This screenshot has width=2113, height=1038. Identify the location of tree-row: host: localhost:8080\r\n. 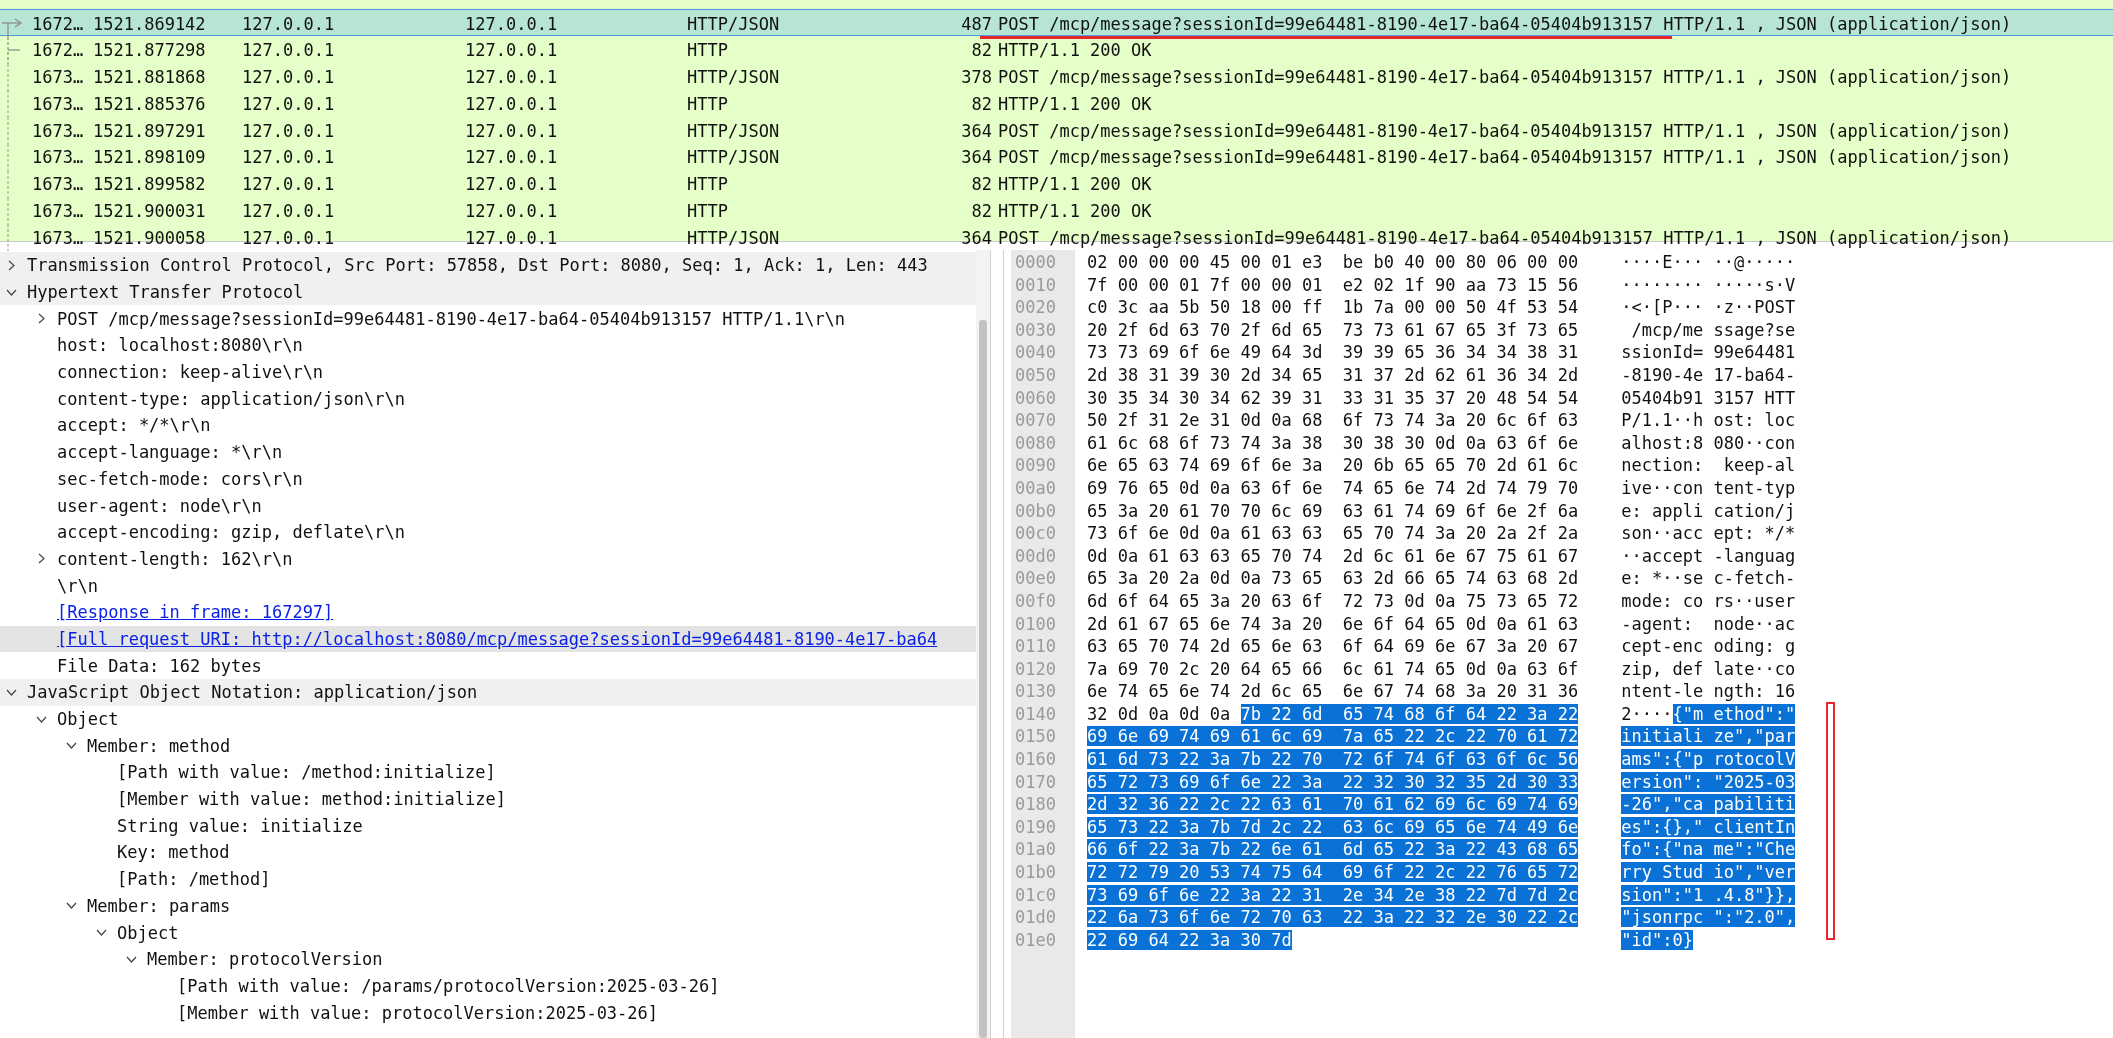
(488, 345).